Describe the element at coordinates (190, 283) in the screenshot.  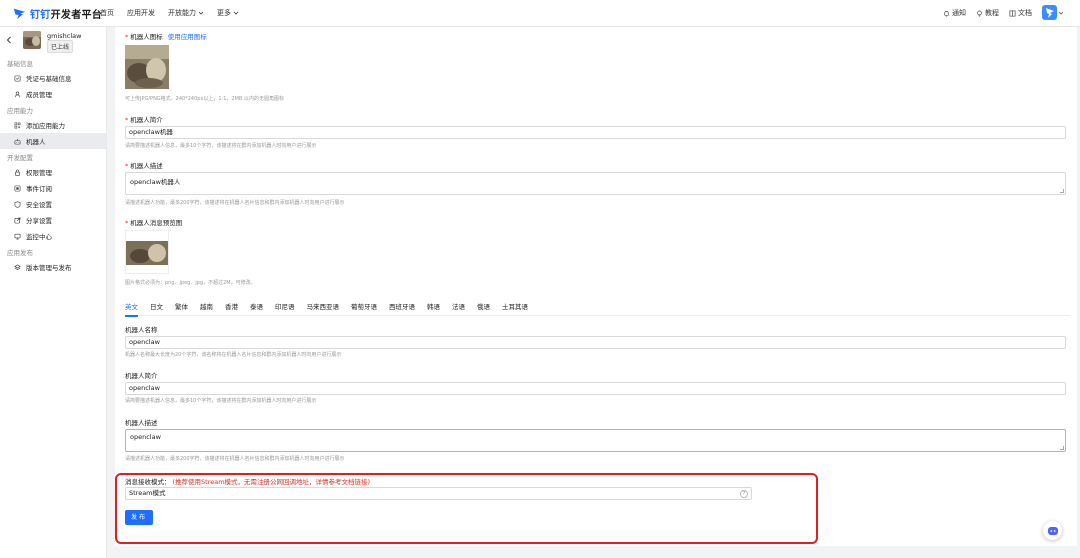
I see `preview-hint: 图片格式必须为：png、jpeg、jpg，不超过2M，可修改。` at that location.